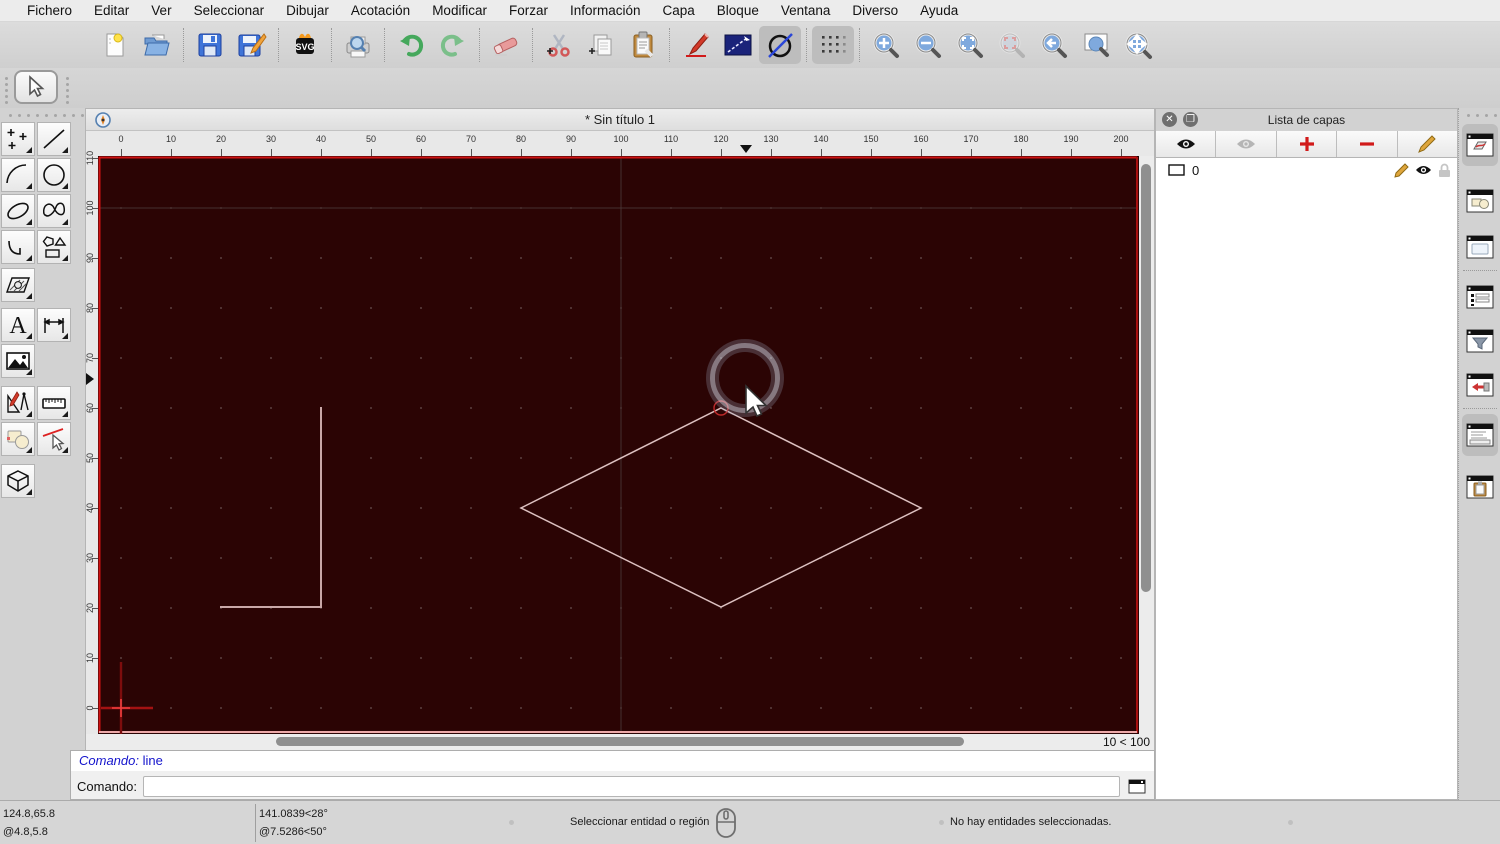 The width and height of the screenshot is (1500, 844). I want to click on redo-button, so click(453, 45).